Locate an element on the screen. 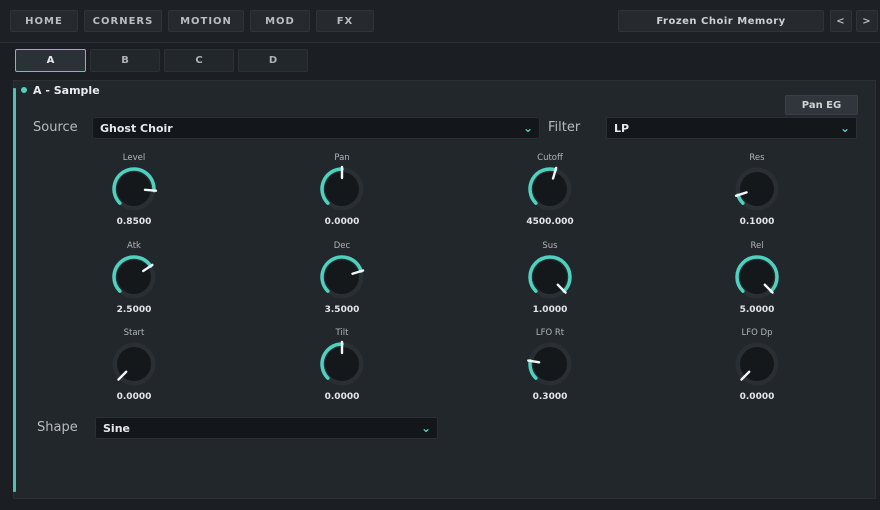 This screenshot has height=510, width=880. knob-value: 0.3000 is located at coordinates (550, 397).